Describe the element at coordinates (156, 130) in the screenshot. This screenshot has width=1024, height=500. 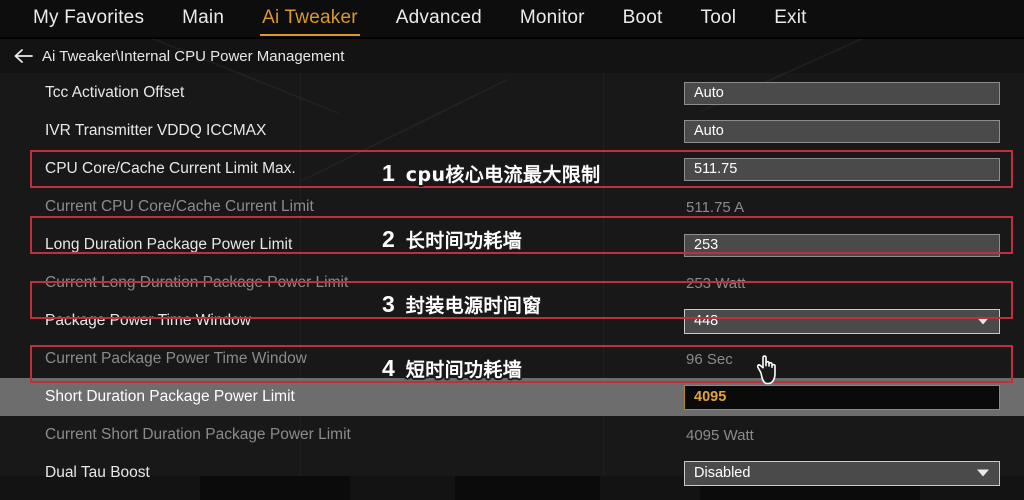
I see `setting-label: IVR Transmitter VDDQ ICCMAX` at that location.